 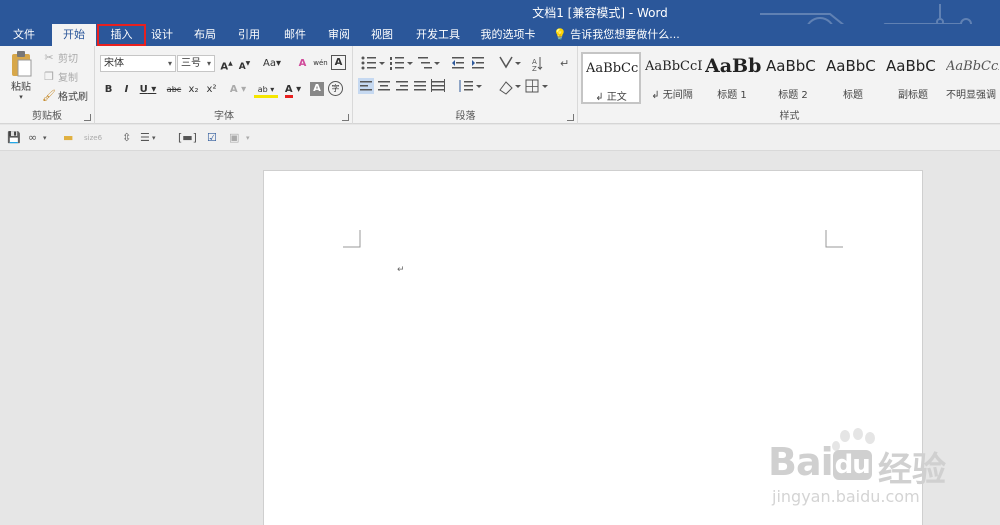 What do you see at coordinates (68, 59) in the screenshot?
I see `cut-label: 剪切` at bounding box center [68, 59].